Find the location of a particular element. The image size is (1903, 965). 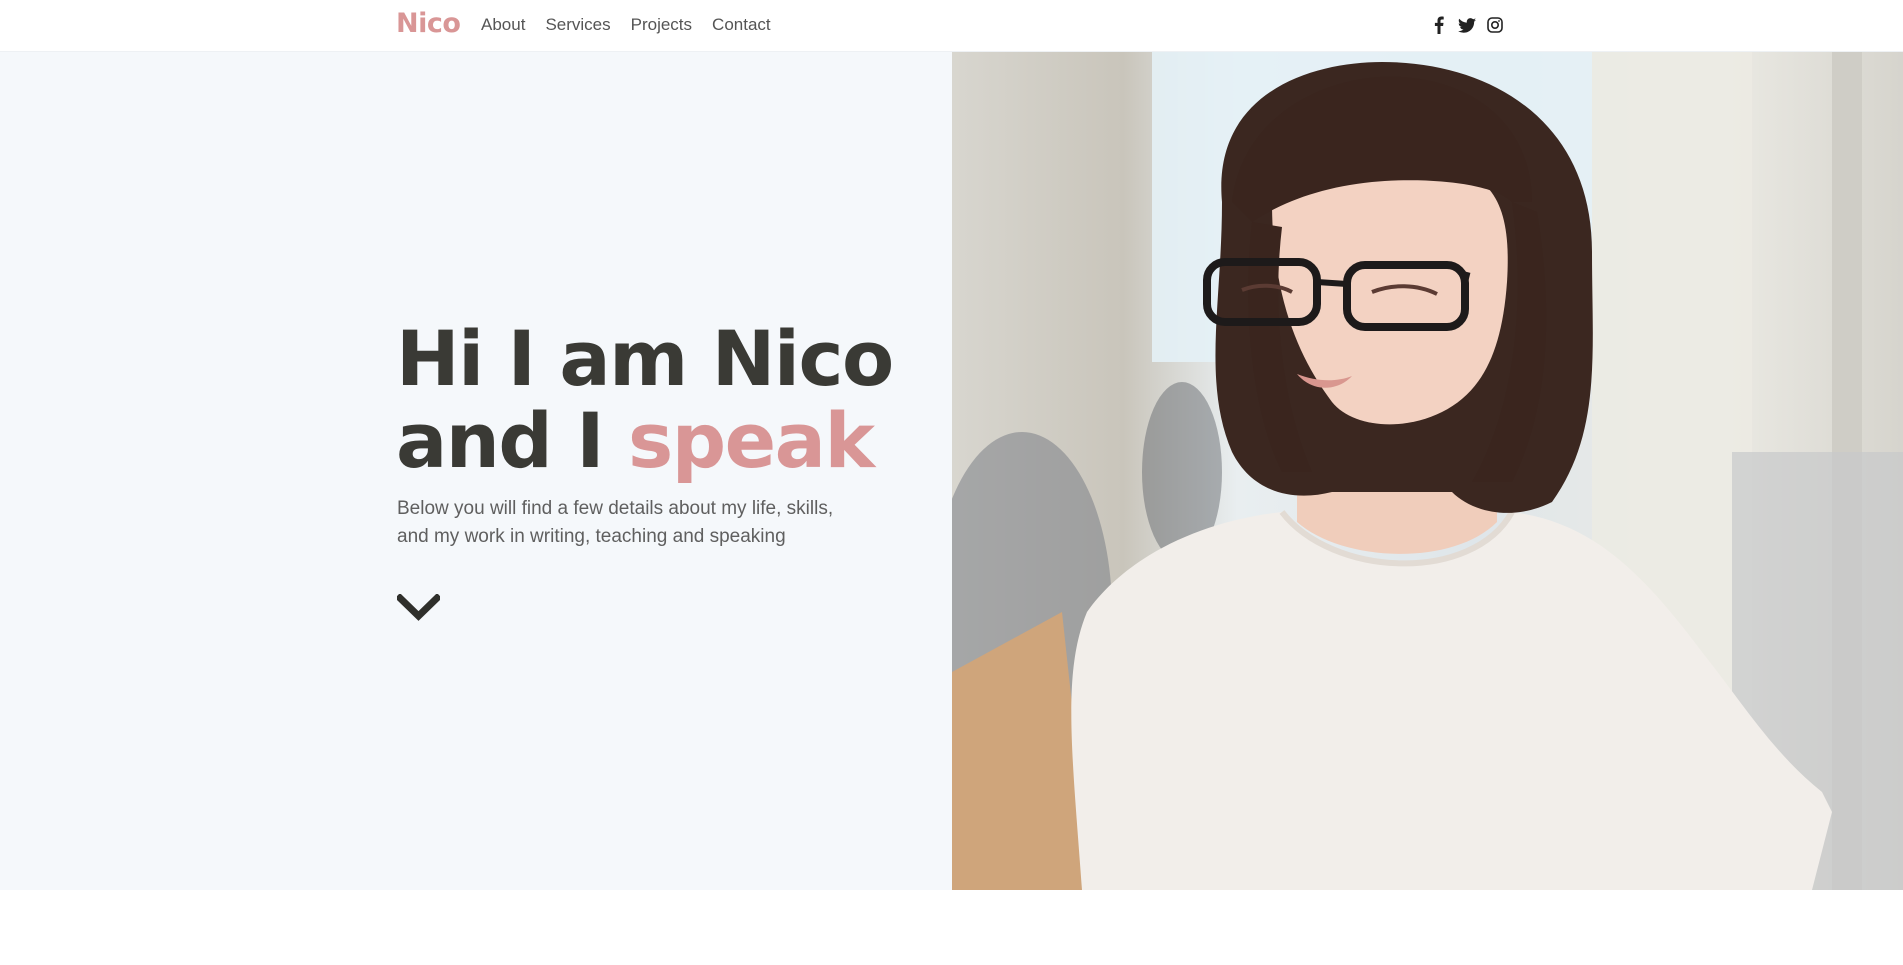

facebook-icon is located at coordinates (1439, 25).